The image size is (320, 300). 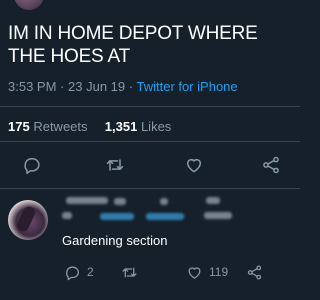 I want to click on tweet-time: 3:53 PM, so click(x=32, y=86).